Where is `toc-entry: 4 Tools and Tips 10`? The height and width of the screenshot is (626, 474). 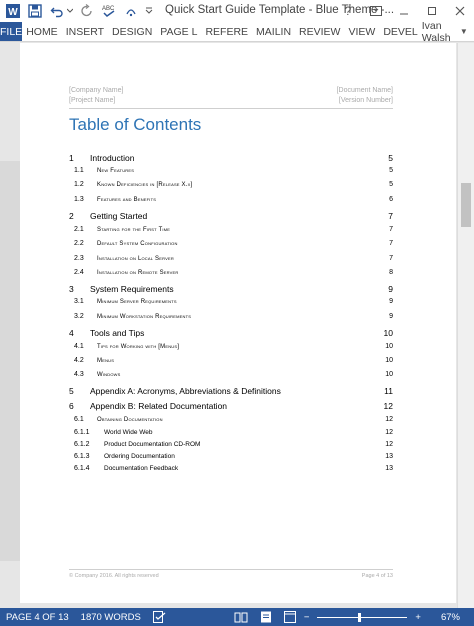 toc-entry: 4 Tools and Tips 10 is located at coordinates (231, 333).